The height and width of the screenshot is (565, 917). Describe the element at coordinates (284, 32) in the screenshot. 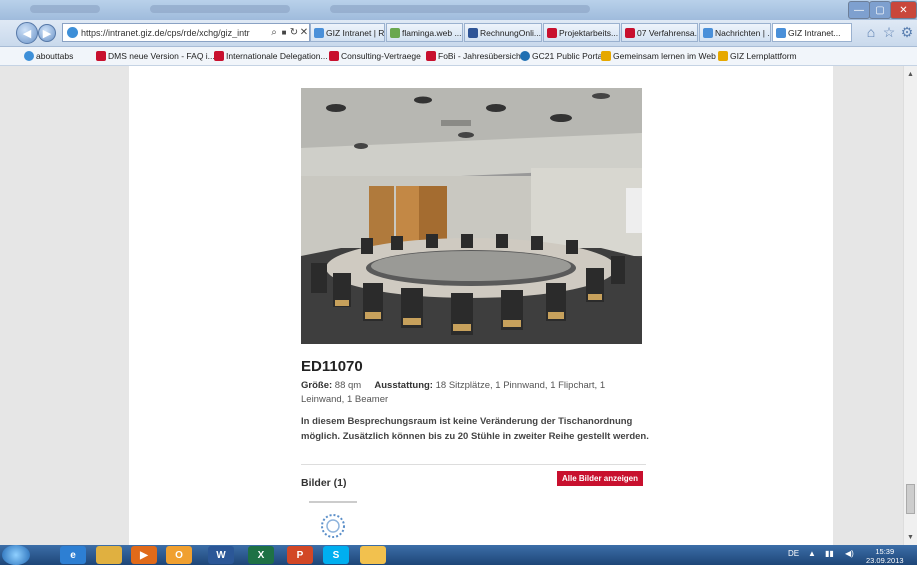

I see `lock-icon: ■` at that location.